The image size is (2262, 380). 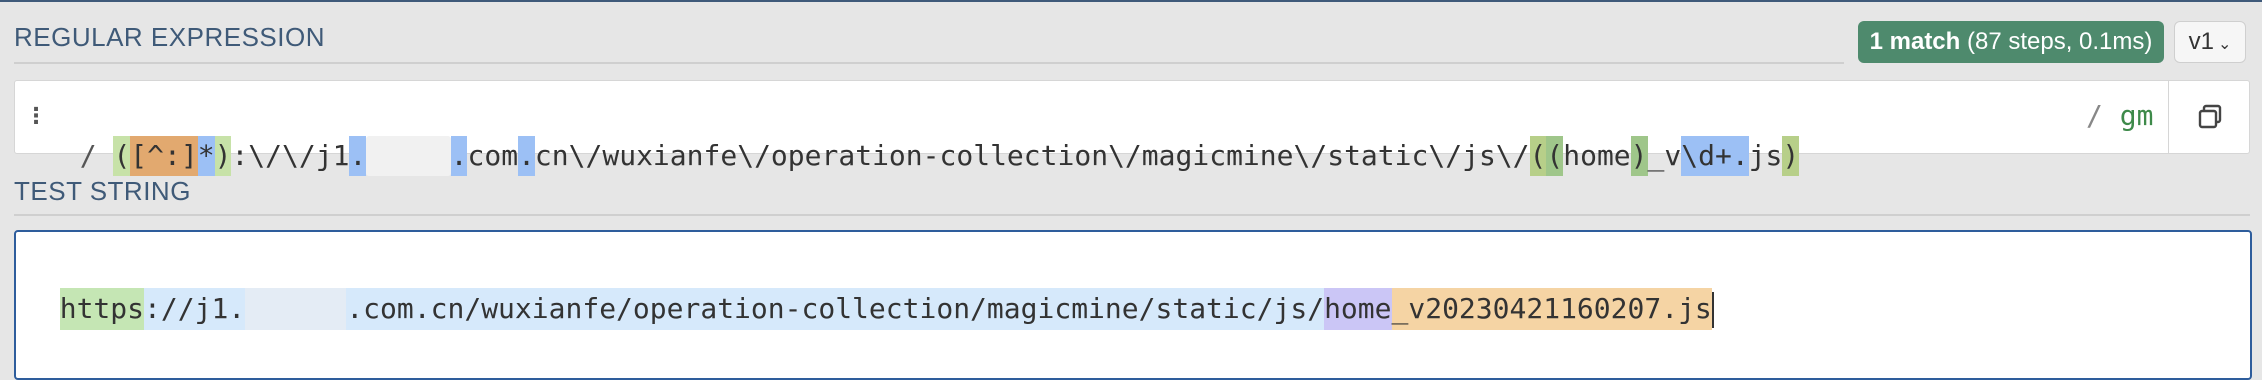 What do you see at coordinates (102, 309) in the screenshot?
I see `match-group-1: https` at bounding box center [102, 309].